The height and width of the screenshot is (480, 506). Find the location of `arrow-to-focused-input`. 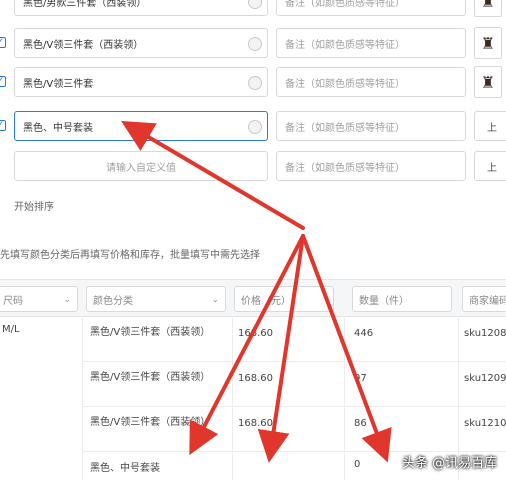

arrow-to-focused-input is located at coordinates (213, 175).